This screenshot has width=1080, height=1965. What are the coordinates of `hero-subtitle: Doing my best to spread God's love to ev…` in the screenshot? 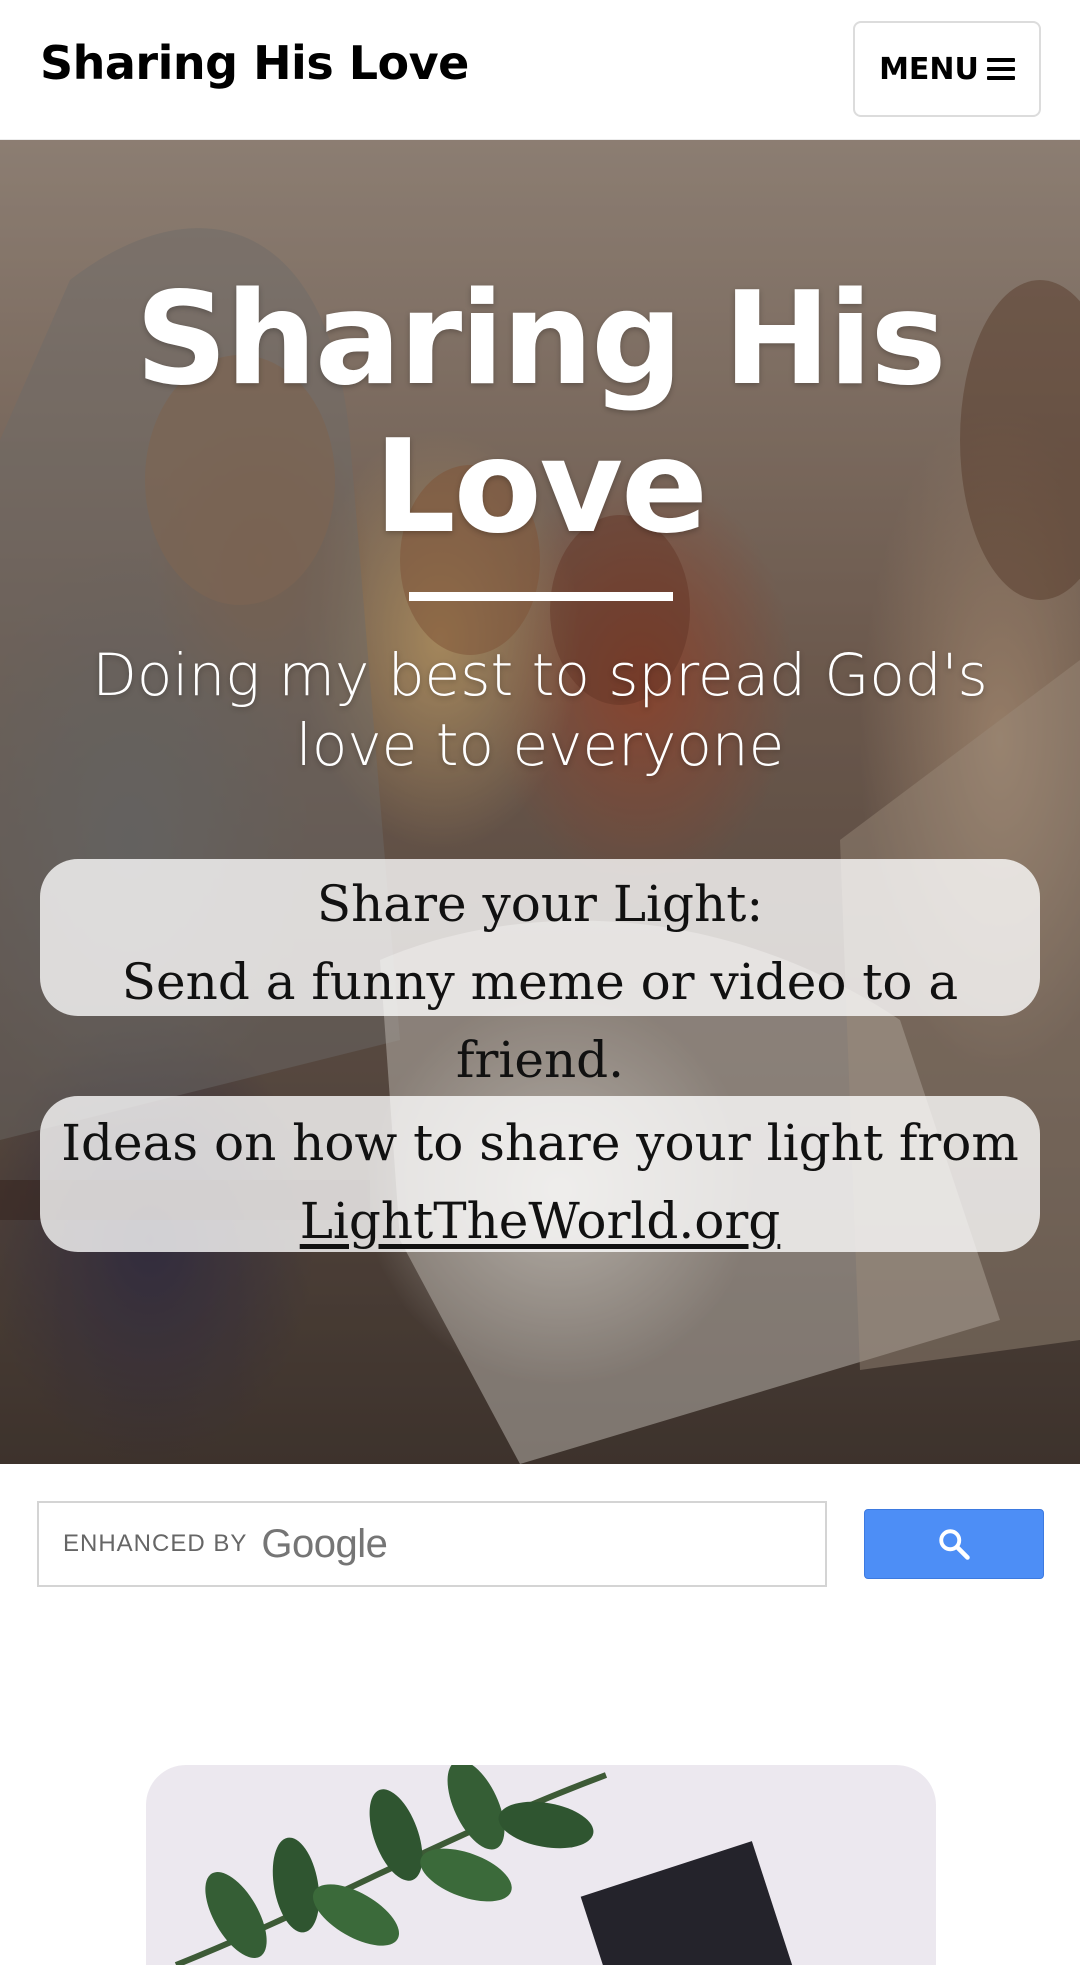 It's located at (540, 710).